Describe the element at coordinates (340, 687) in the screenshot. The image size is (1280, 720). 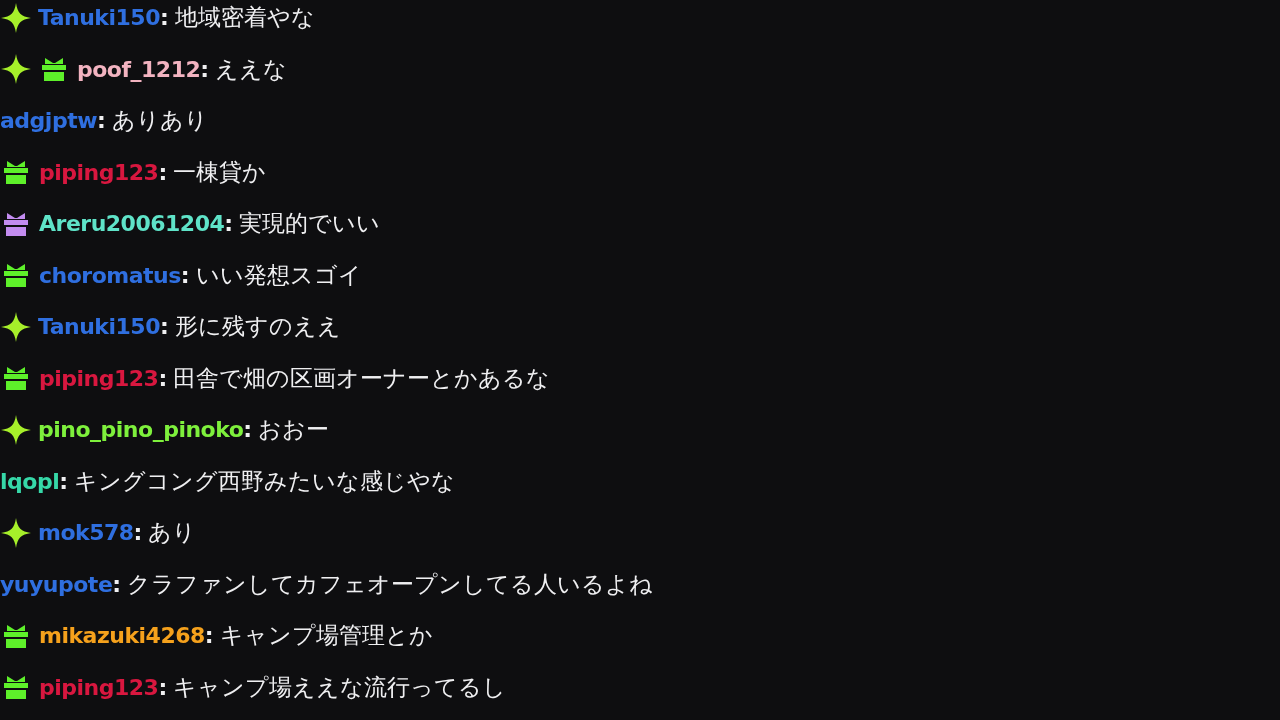
I see `chat-message: キャンプ場ええな流行ってるし` at that location.